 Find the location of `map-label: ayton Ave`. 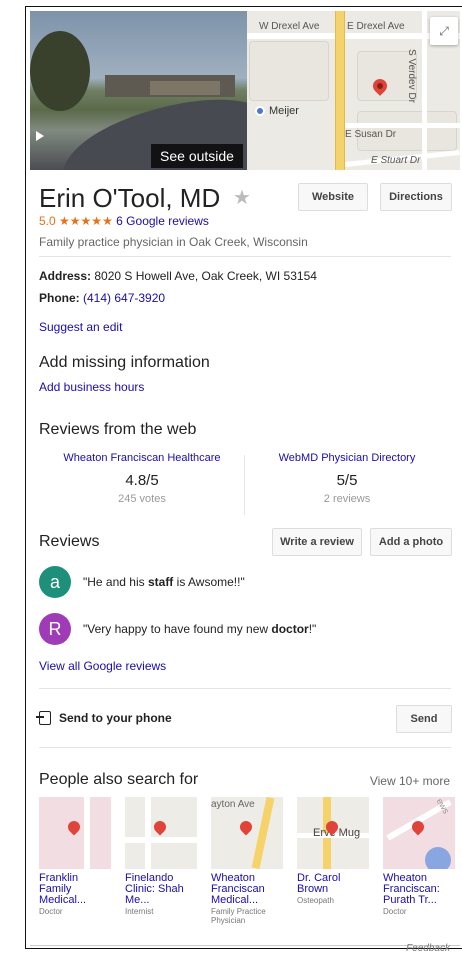

map-label: ayton Ave is located at coordinates (233, 804).